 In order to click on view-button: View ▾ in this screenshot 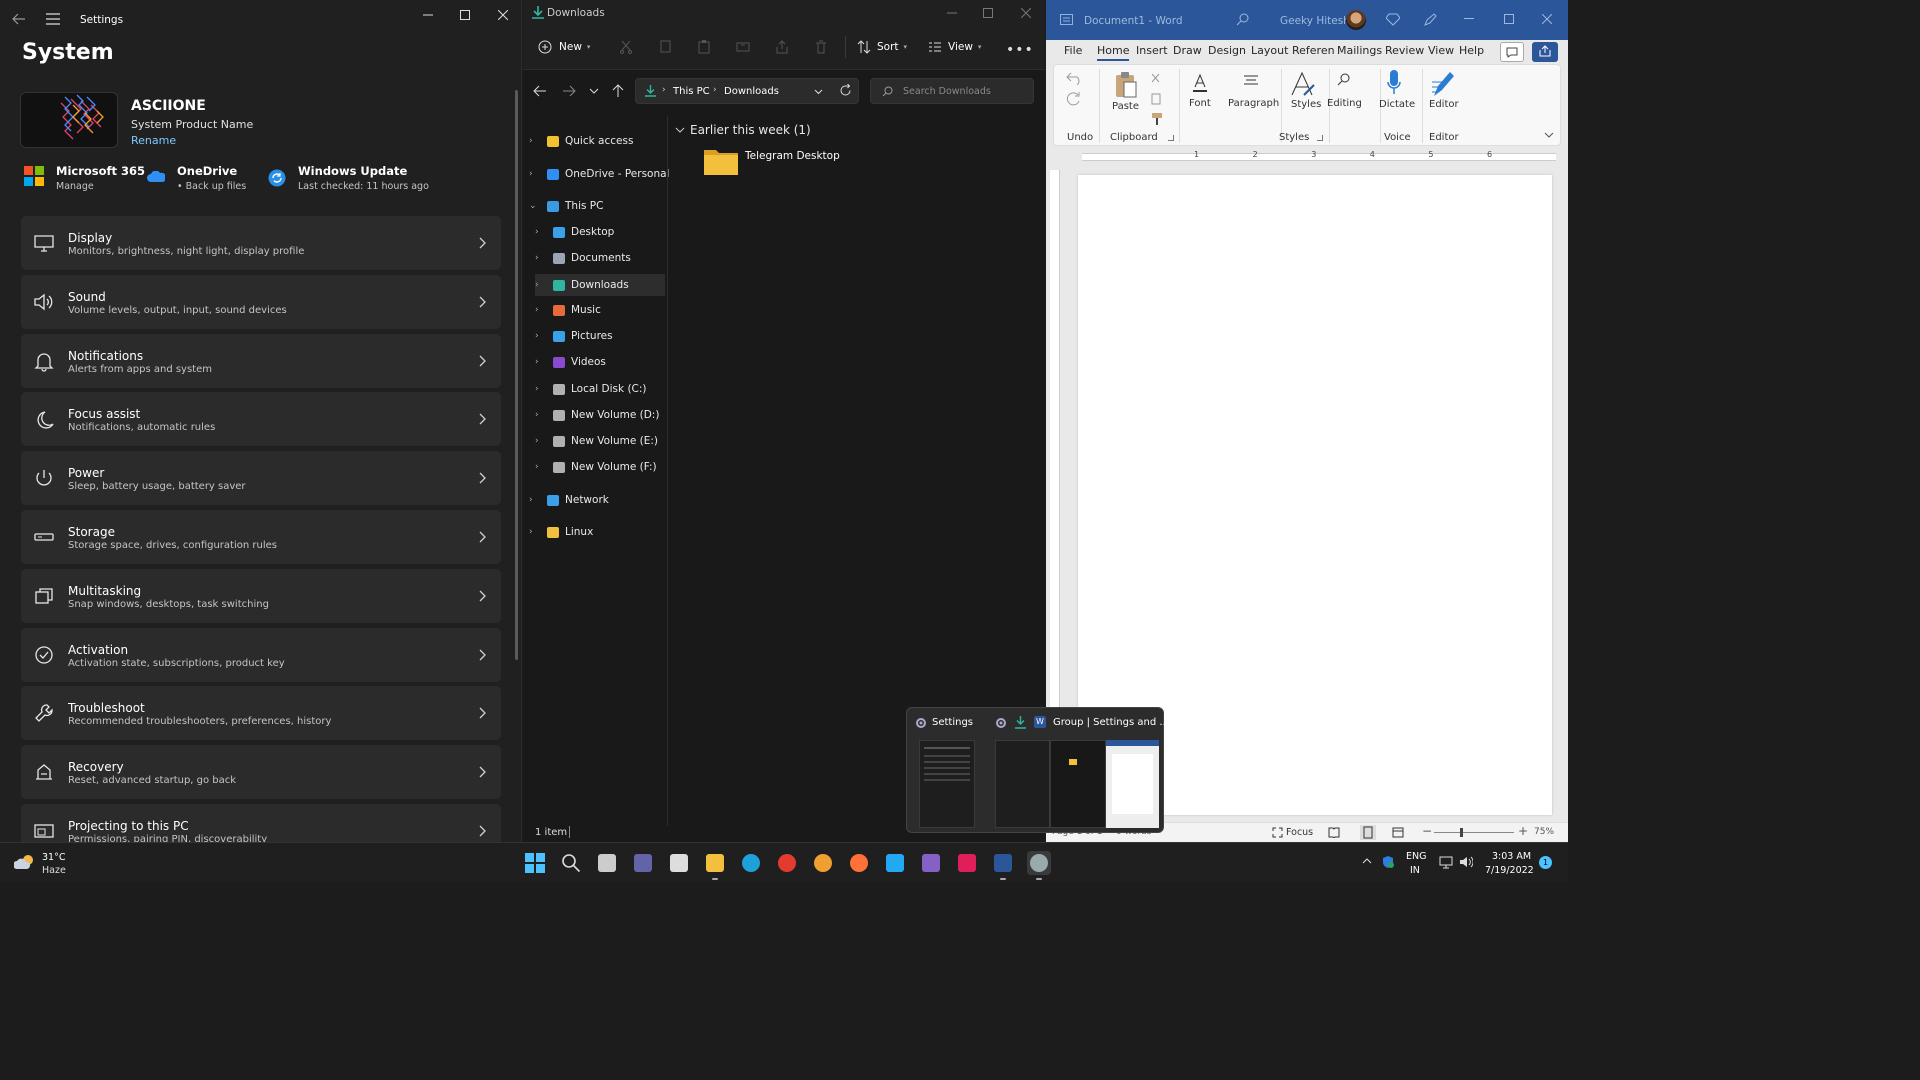, I will do `click(954, 47)`.